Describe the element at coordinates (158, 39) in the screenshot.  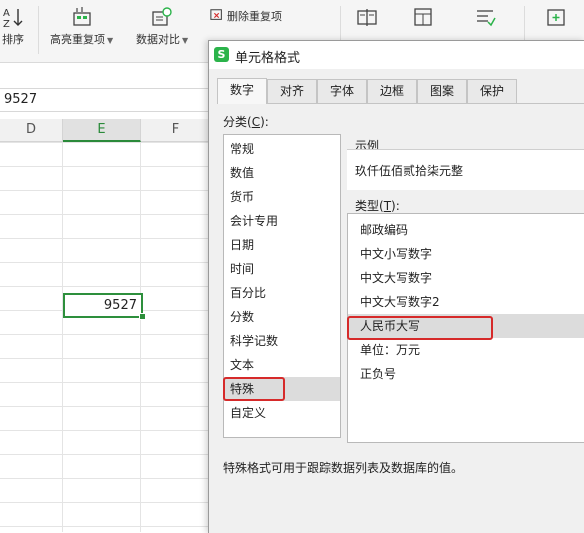
I see `data-compare-label: 数据对比` at that location.